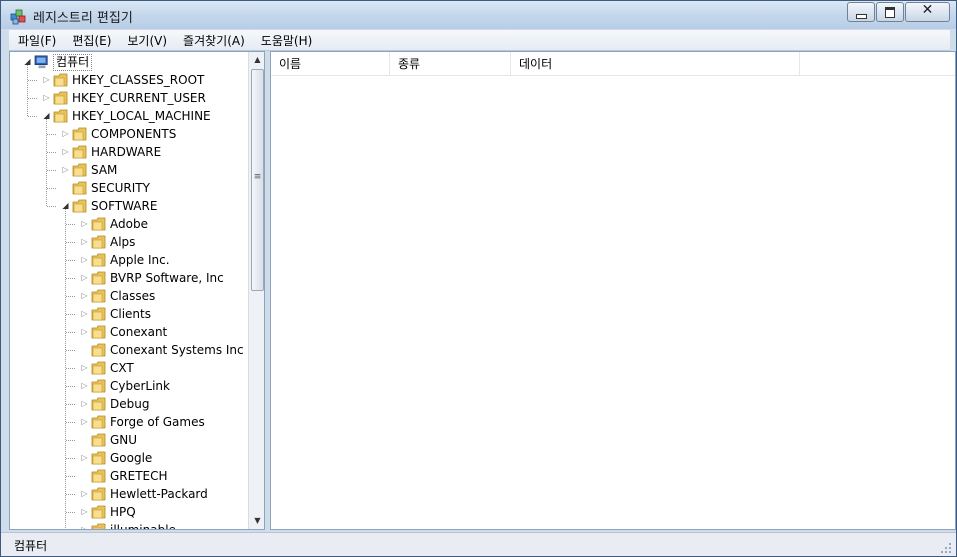 Image resolution: width=957 pixels, height=557 pixels. Describe the element at coordinates (129, 224) in the screenshot. I see `tree-node: ▷ Adobe` at that location.